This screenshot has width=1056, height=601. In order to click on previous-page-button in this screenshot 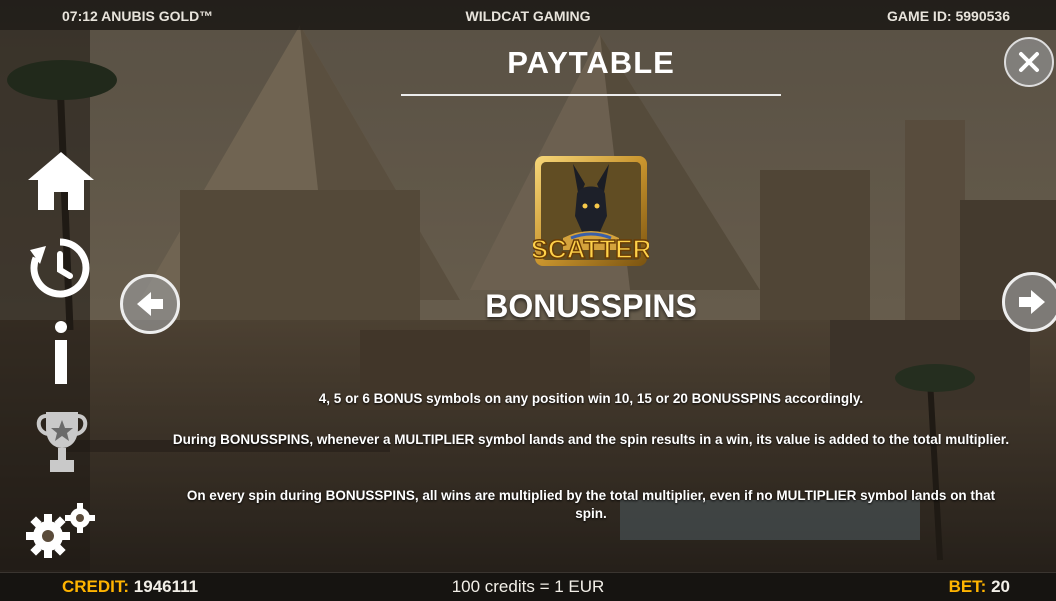, I will do `click(150, 304)`.